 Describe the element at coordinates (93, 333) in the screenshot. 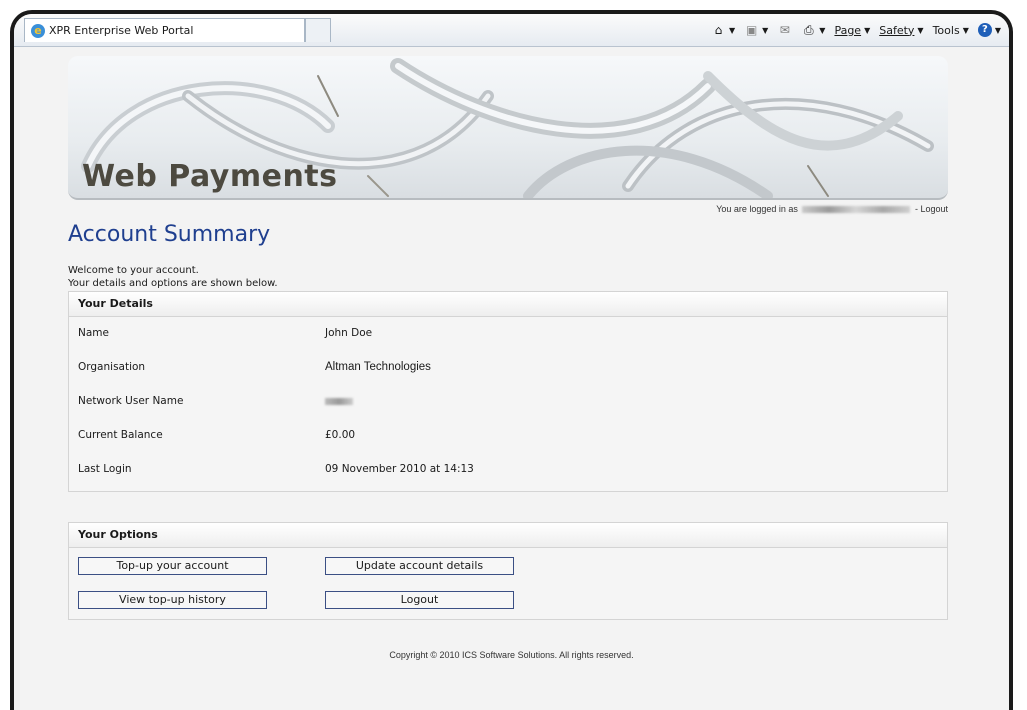

I see `detail-label: Name` at that location.